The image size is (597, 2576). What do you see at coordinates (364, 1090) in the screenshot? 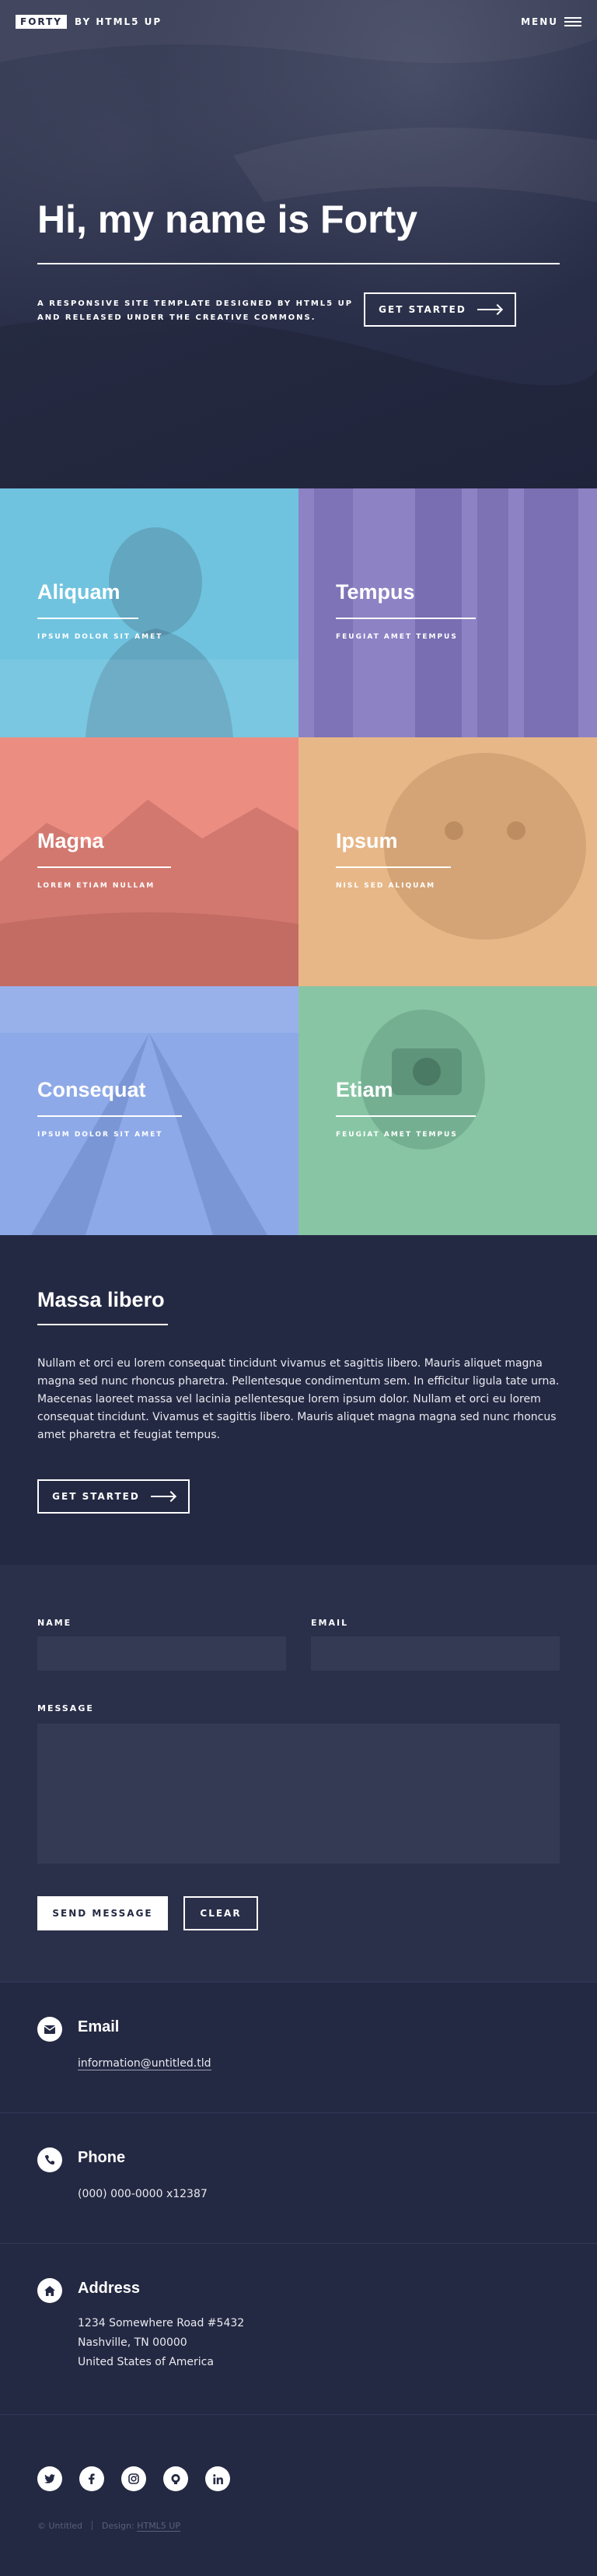
I see `tile-title: Etiam` at bounding box center [364, 1090].